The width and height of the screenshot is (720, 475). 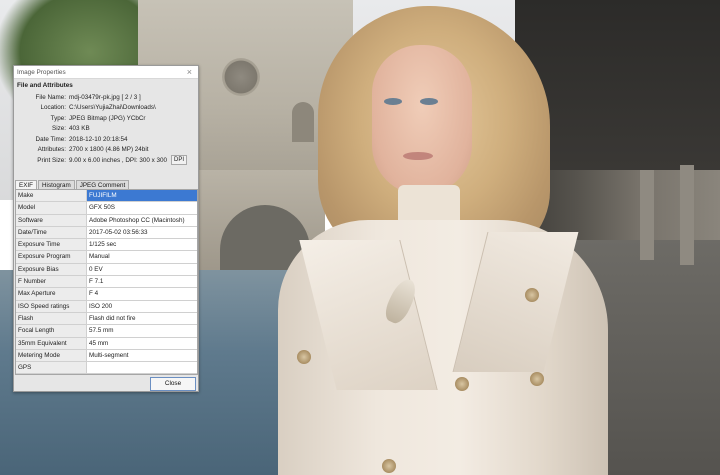 I want to click on exif-label: Exposure Time, so click(x=51, y=245).